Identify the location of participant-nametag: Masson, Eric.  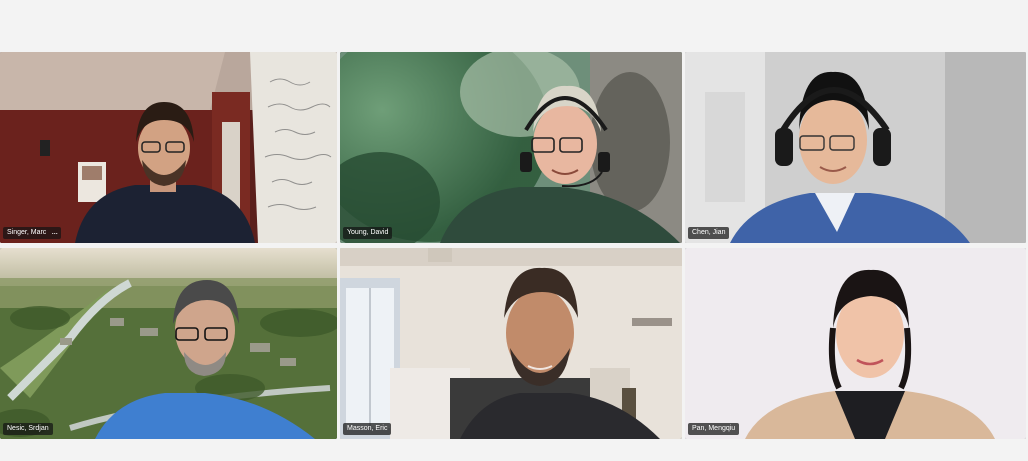
(367, 429).